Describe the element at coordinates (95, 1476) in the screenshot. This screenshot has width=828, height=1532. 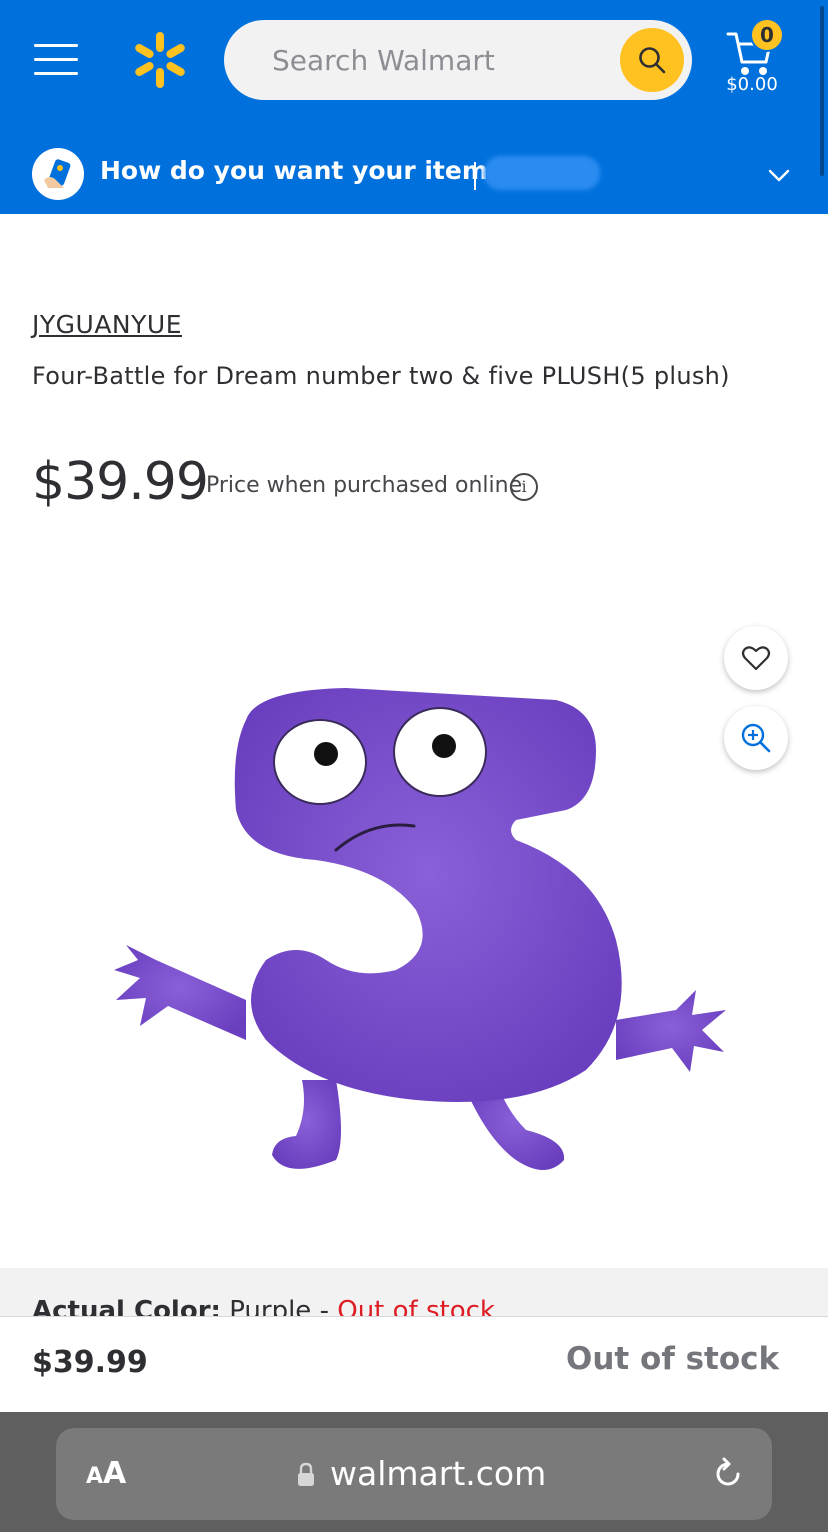
I see `aa-small: A` at that location.